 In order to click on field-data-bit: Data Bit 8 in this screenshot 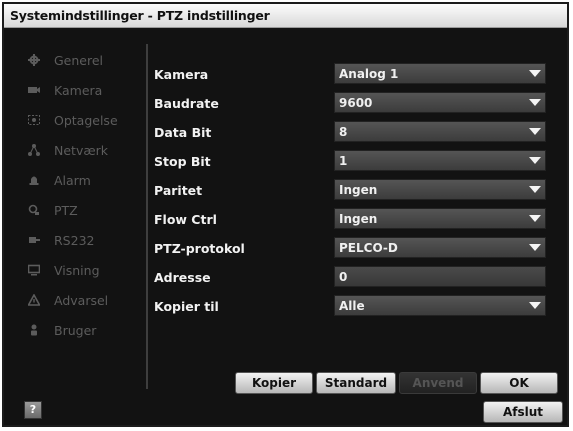, I will do `click(352, 132)`.